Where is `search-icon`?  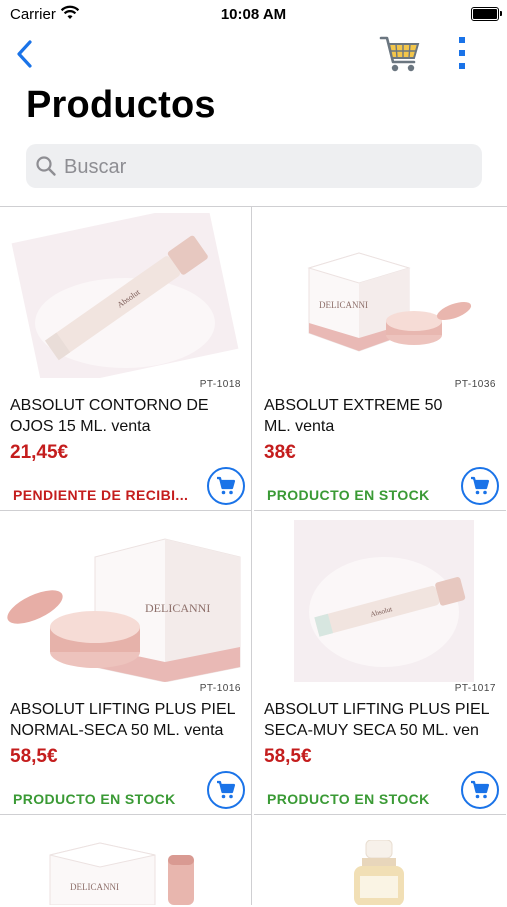 search-icon is located at coordinates (46, 168).